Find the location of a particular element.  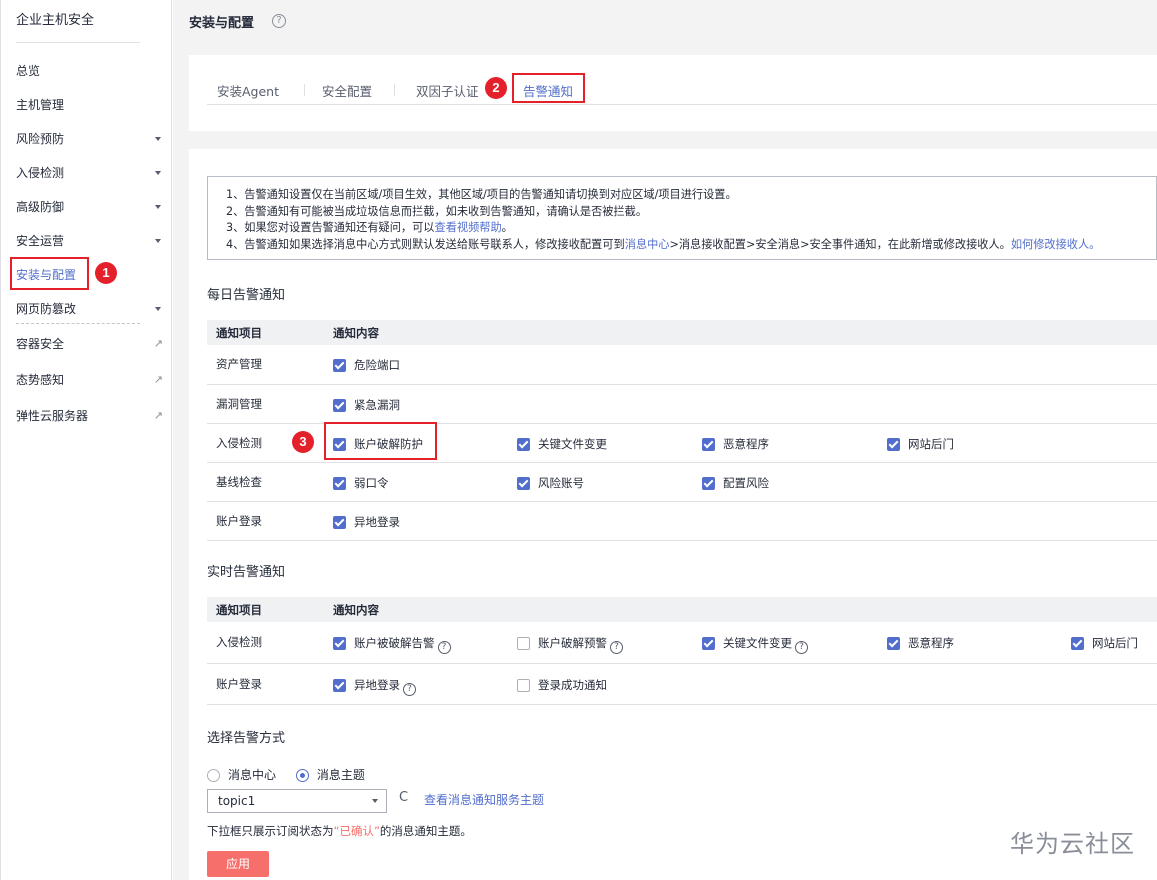

checkbox-critical-vuln: 紧急漏洞 is located at coordinates (366, 405).